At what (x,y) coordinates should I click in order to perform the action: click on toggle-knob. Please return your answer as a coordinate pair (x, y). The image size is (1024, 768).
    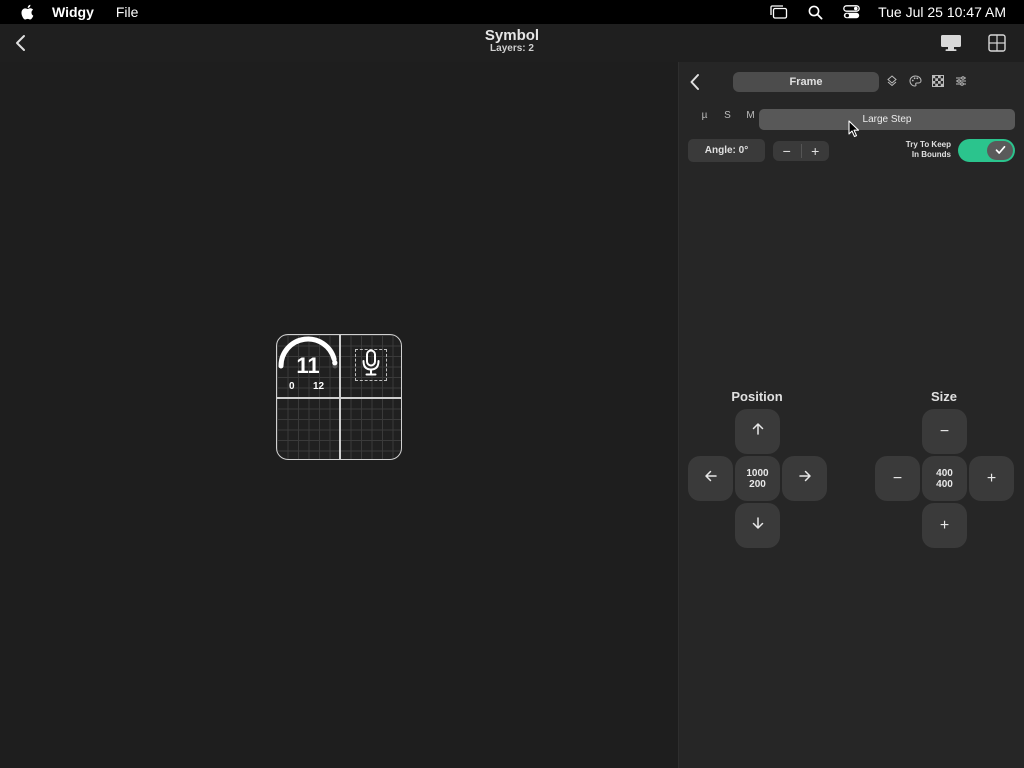
    Looking at the image, I should click on (1000, 150).